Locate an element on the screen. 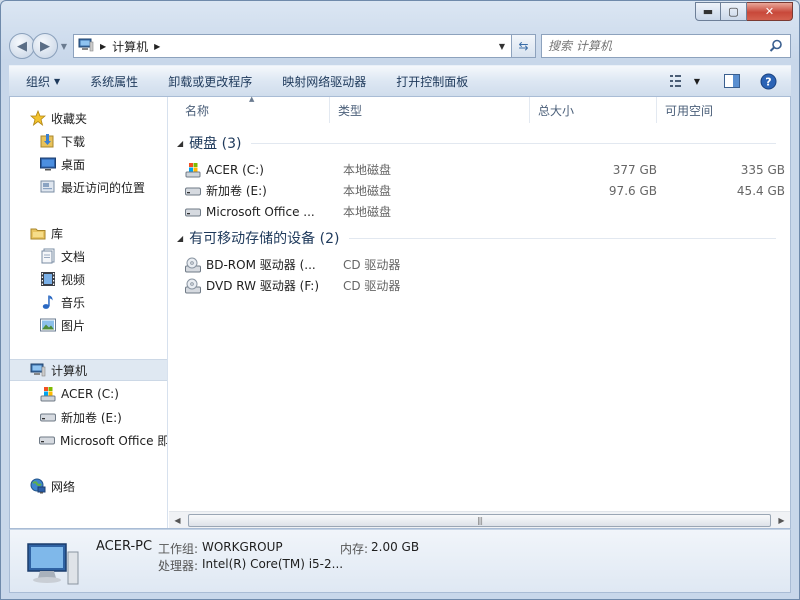 Image resolution: width=800 pixels, height=600 pixels. search-icon is located at coordinates (776, 47).